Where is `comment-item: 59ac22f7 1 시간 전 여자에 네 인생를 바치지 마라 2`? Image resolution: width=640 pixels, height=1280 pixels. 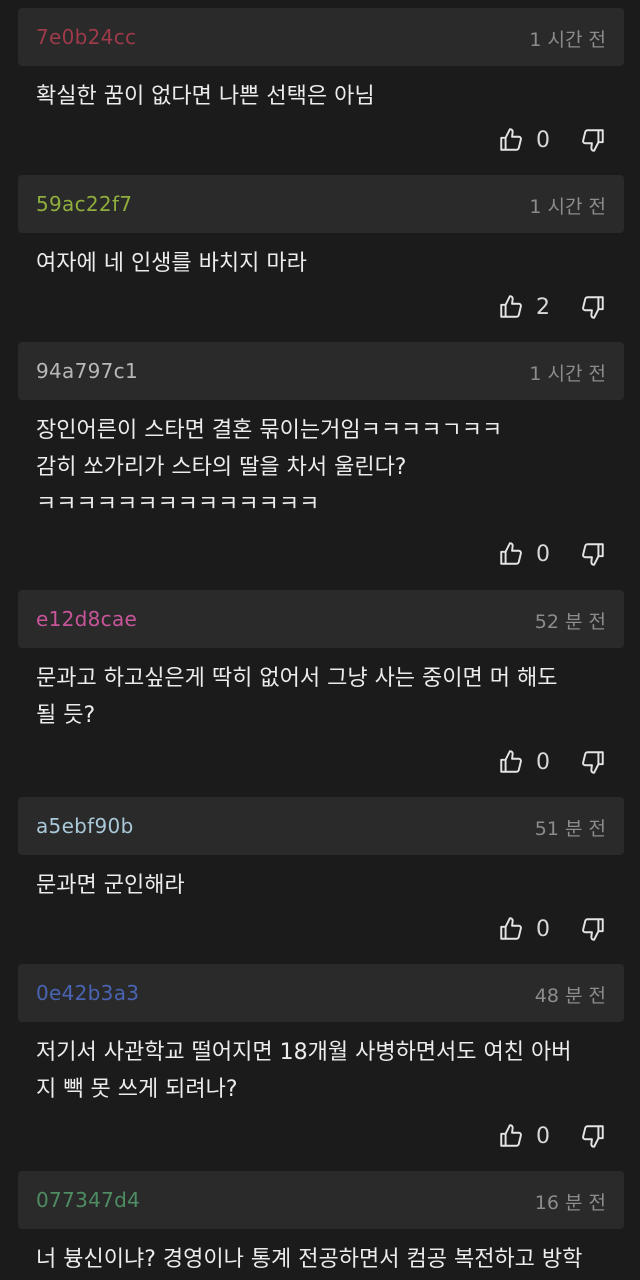
comment-item: 59ac22f7 1 시간 전 여자에 네 인생를 바치지 마라 2 is located at coordinates (320, 255).